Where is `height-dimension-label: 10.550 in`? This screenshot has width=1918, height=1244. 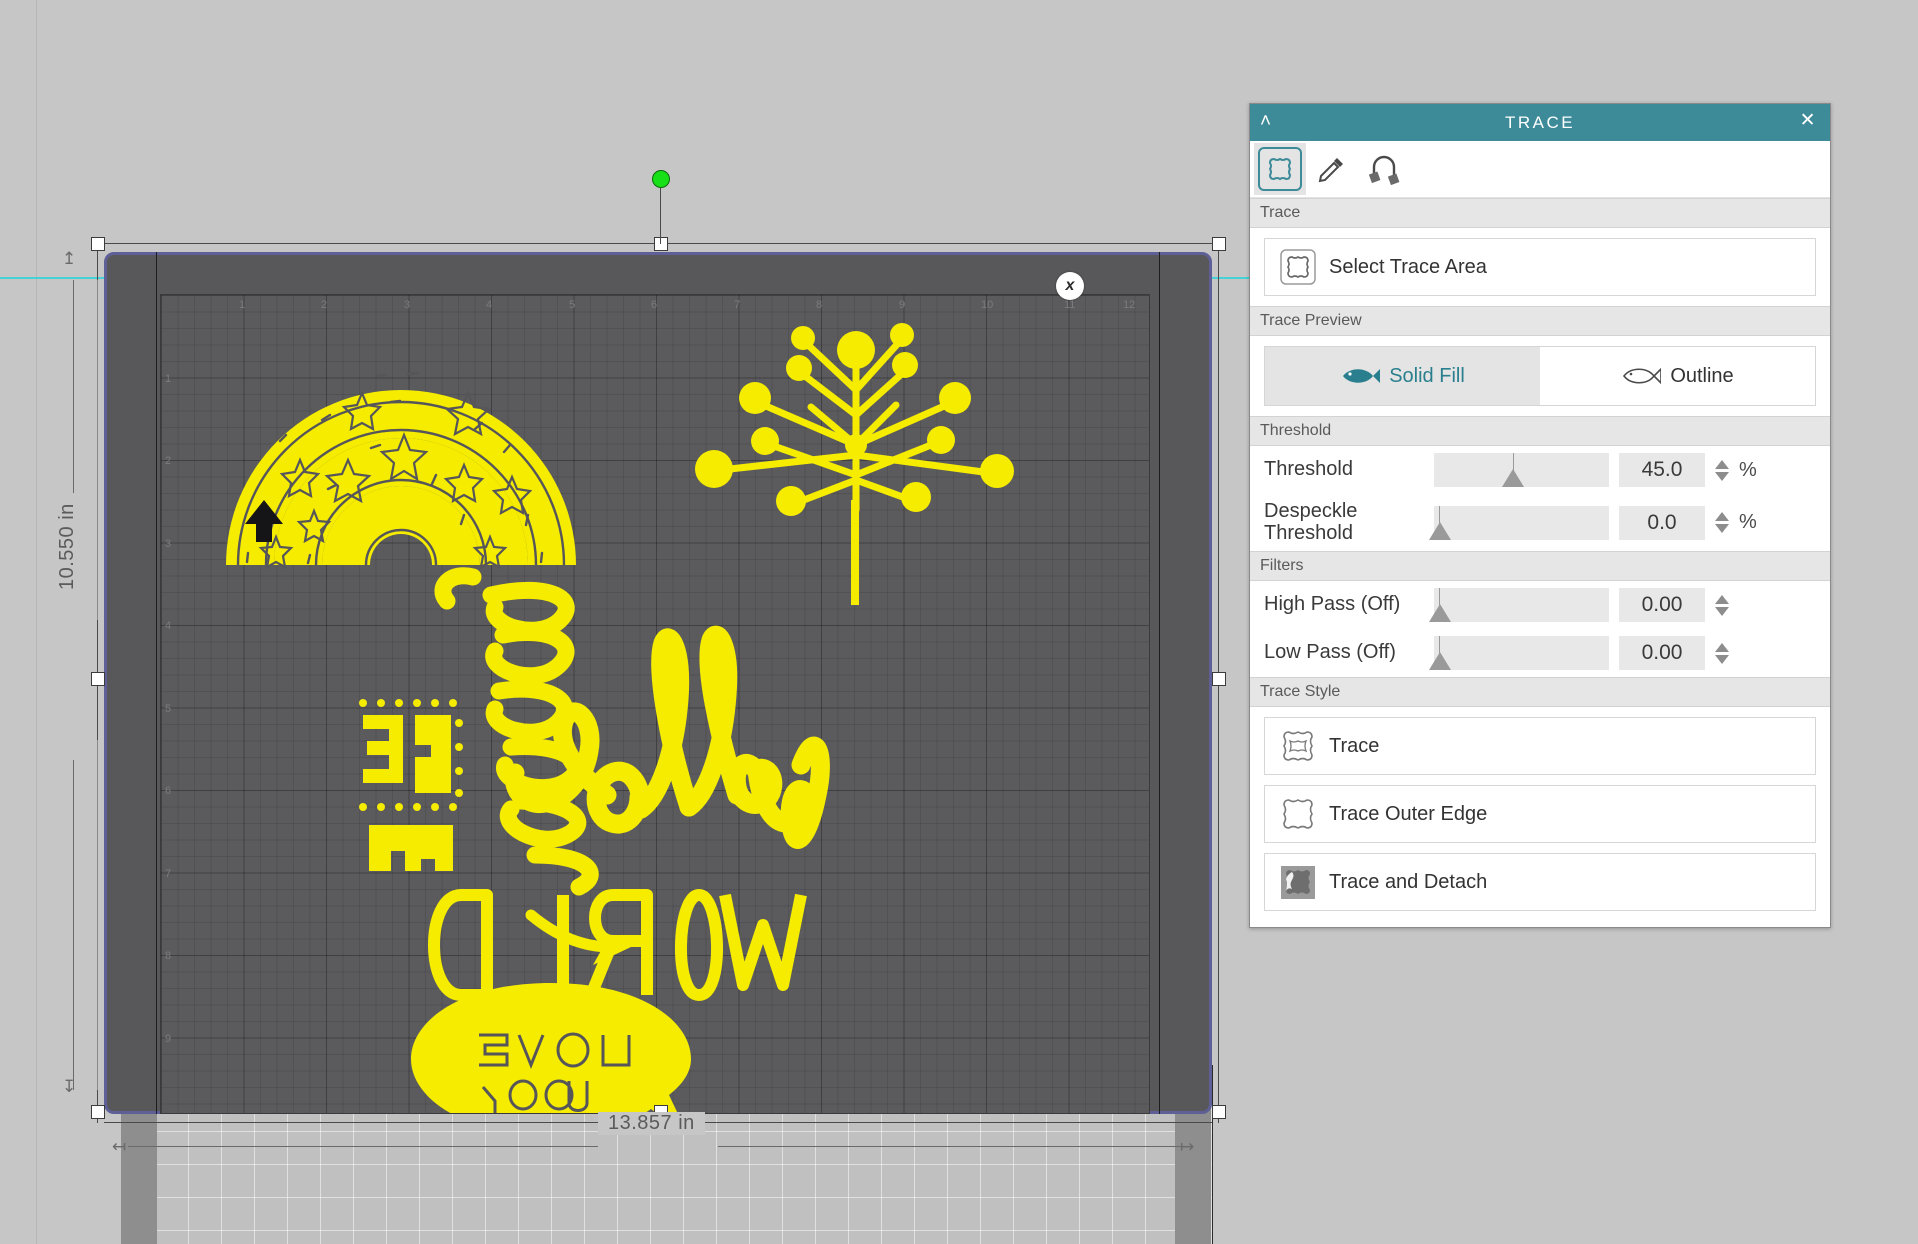
height-dimension-label: 10.550 in is located at coordinates (67, 546).